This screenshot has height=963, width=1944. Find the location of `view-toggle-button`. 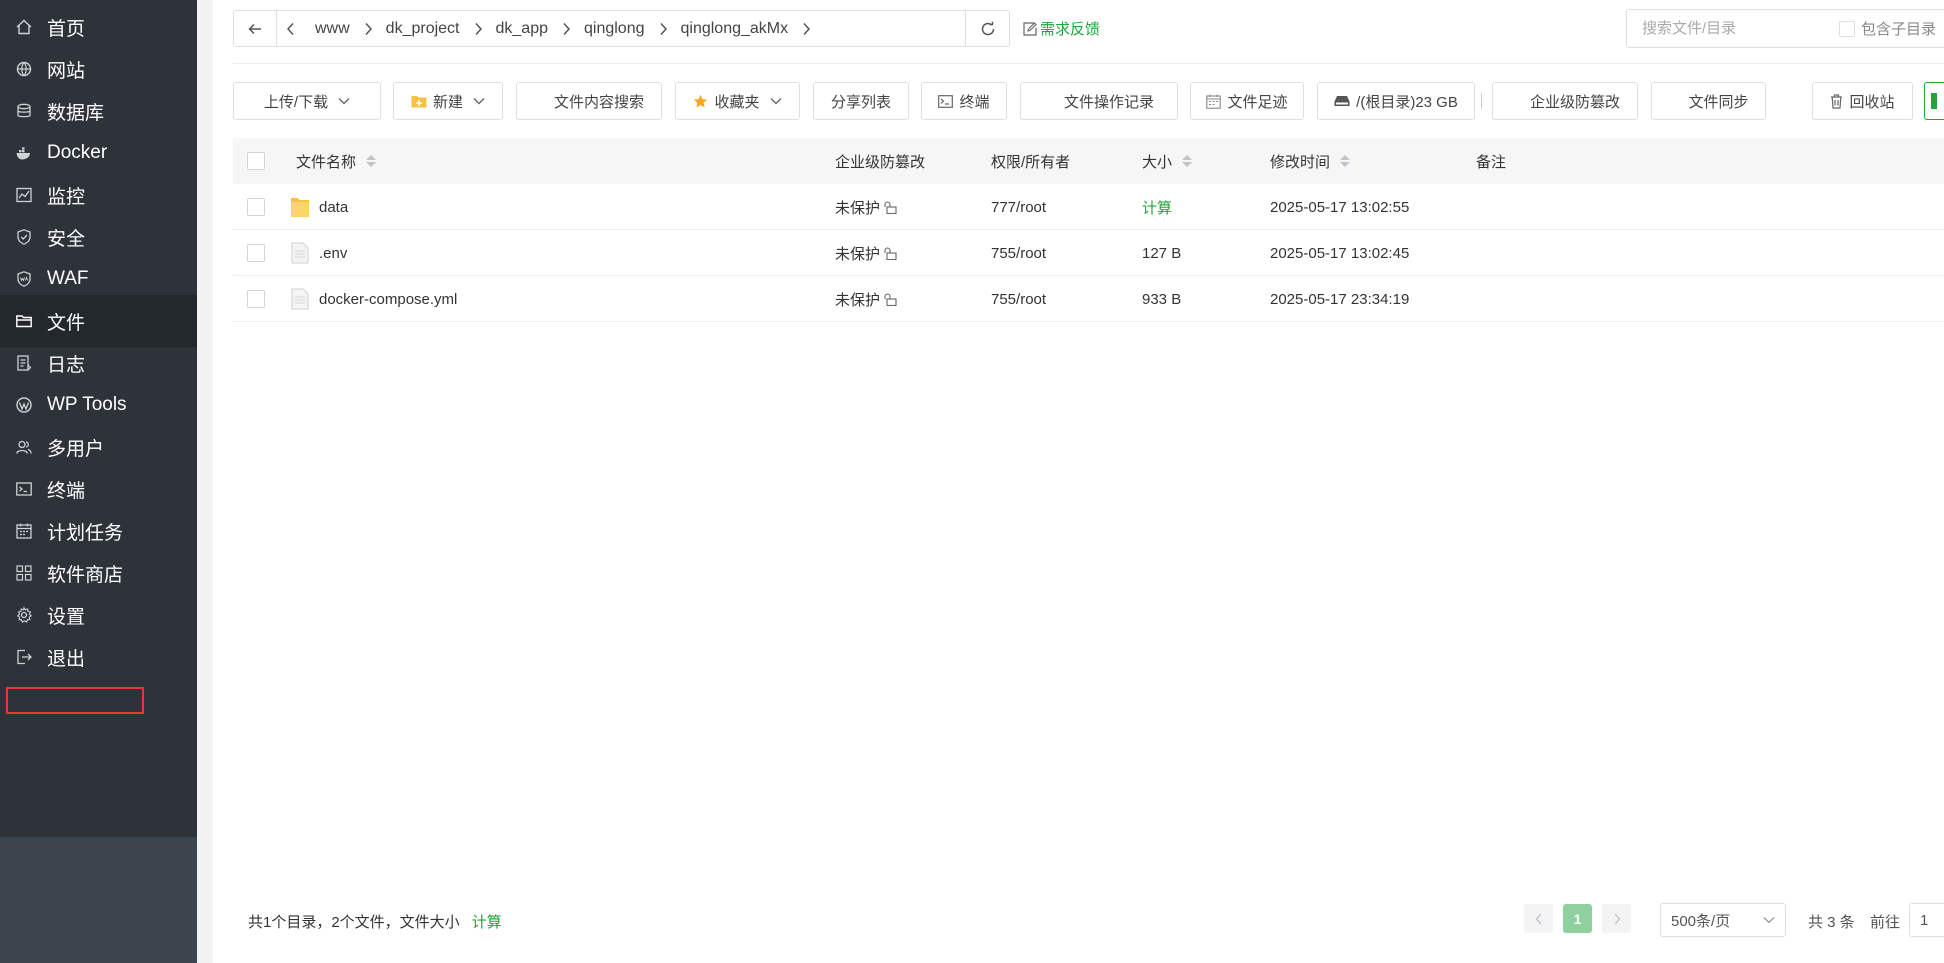

view-toggle-button is located at coordinates (1934, 101).